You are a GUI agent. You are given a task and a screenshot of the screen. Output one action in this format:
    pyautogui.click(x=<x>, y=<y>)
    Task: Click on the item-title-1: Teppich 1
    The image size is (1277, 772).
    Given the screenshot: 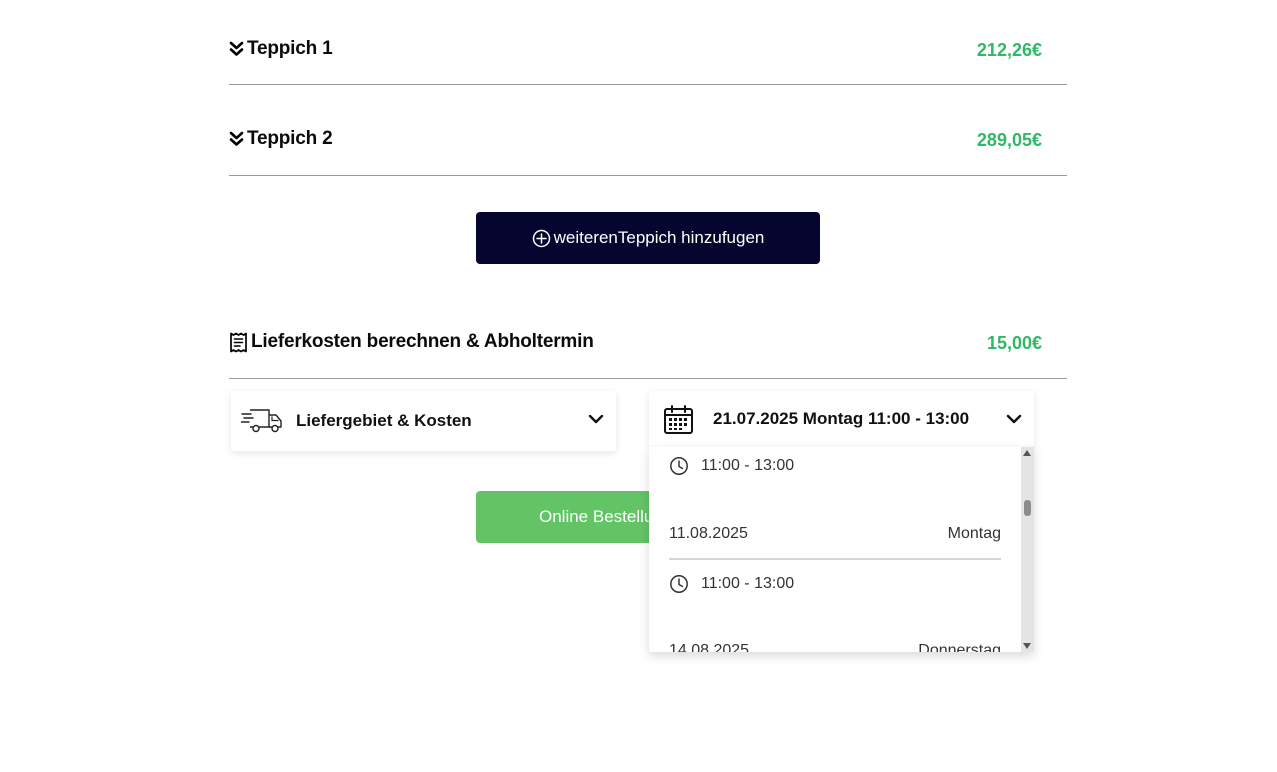 What is the action you would take?
    pyautogui.click(x=281, y=49)
    